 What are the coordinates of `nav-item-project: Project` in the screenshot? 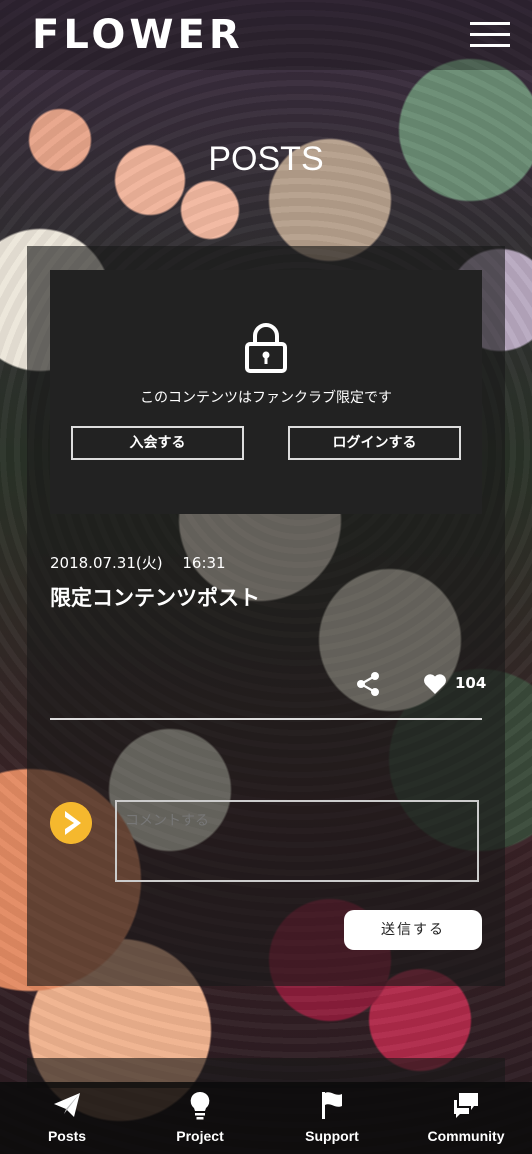 It's located at (200, 1118).